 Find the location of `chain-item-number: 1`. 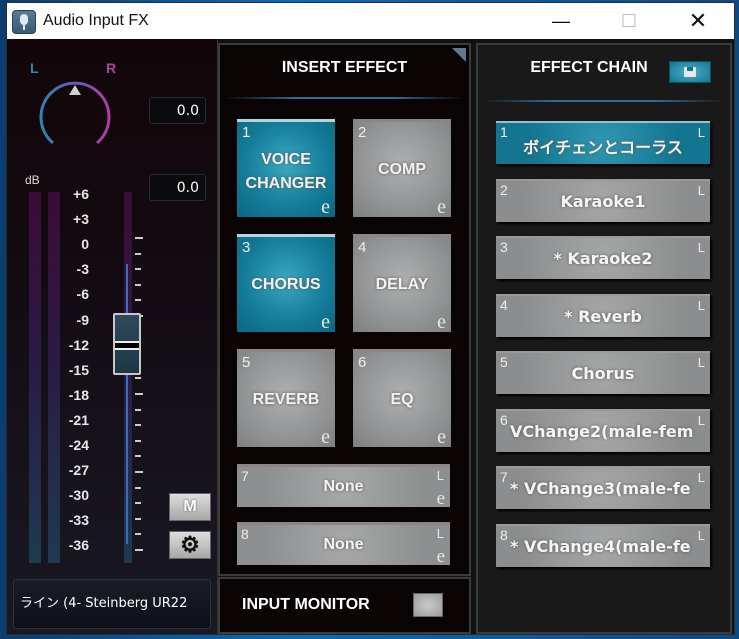

chain-item-number: 1 is located at coordinates (504, 132).